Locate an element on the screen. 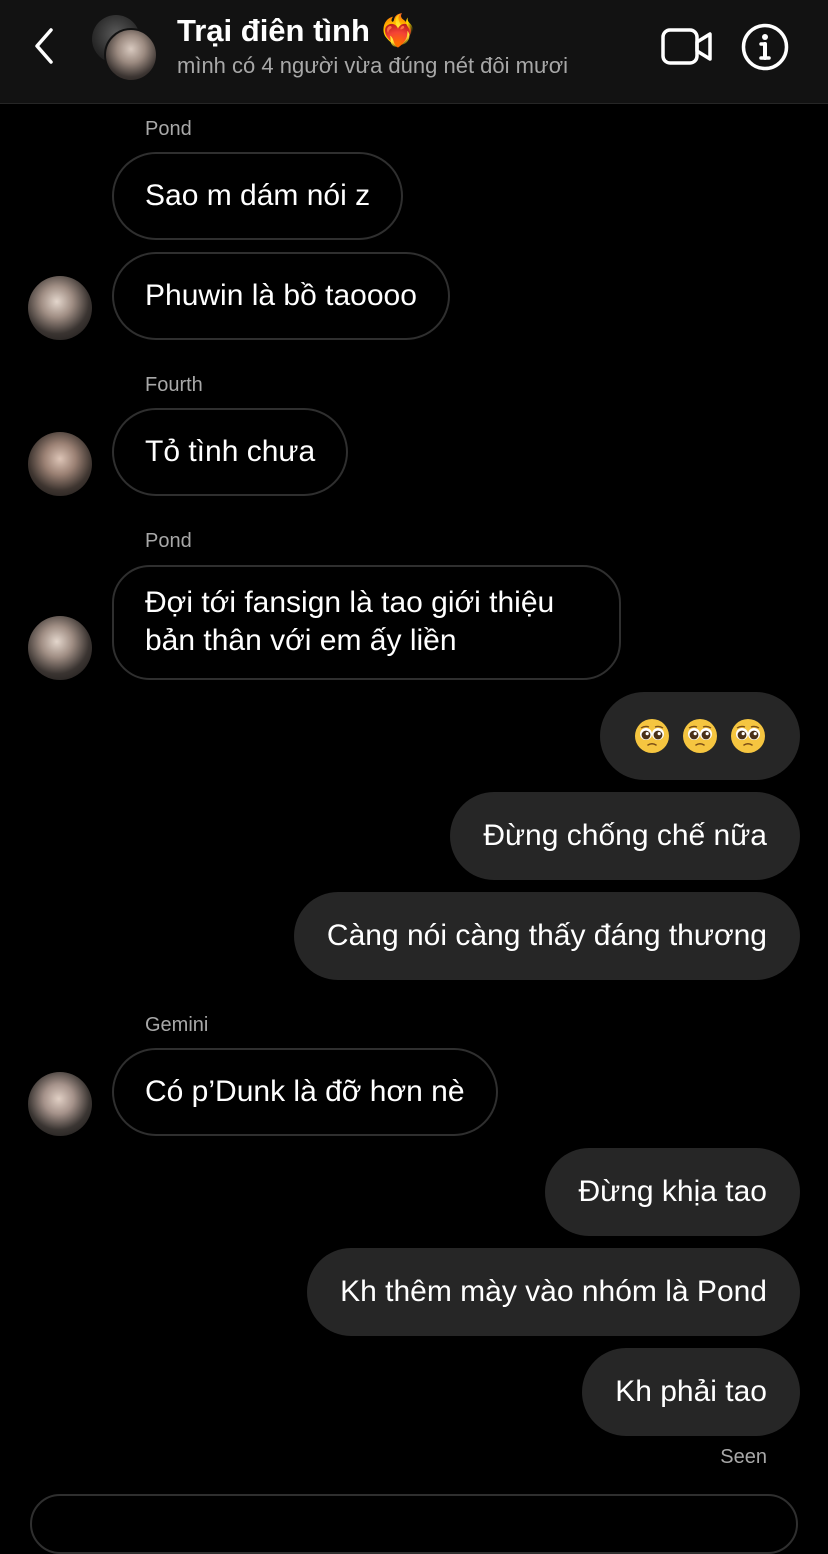 This screenshot has height=1554, width=828. message-text: Kh thêm mày vào nhóm là Pond is located at coordinates (553, 1291).